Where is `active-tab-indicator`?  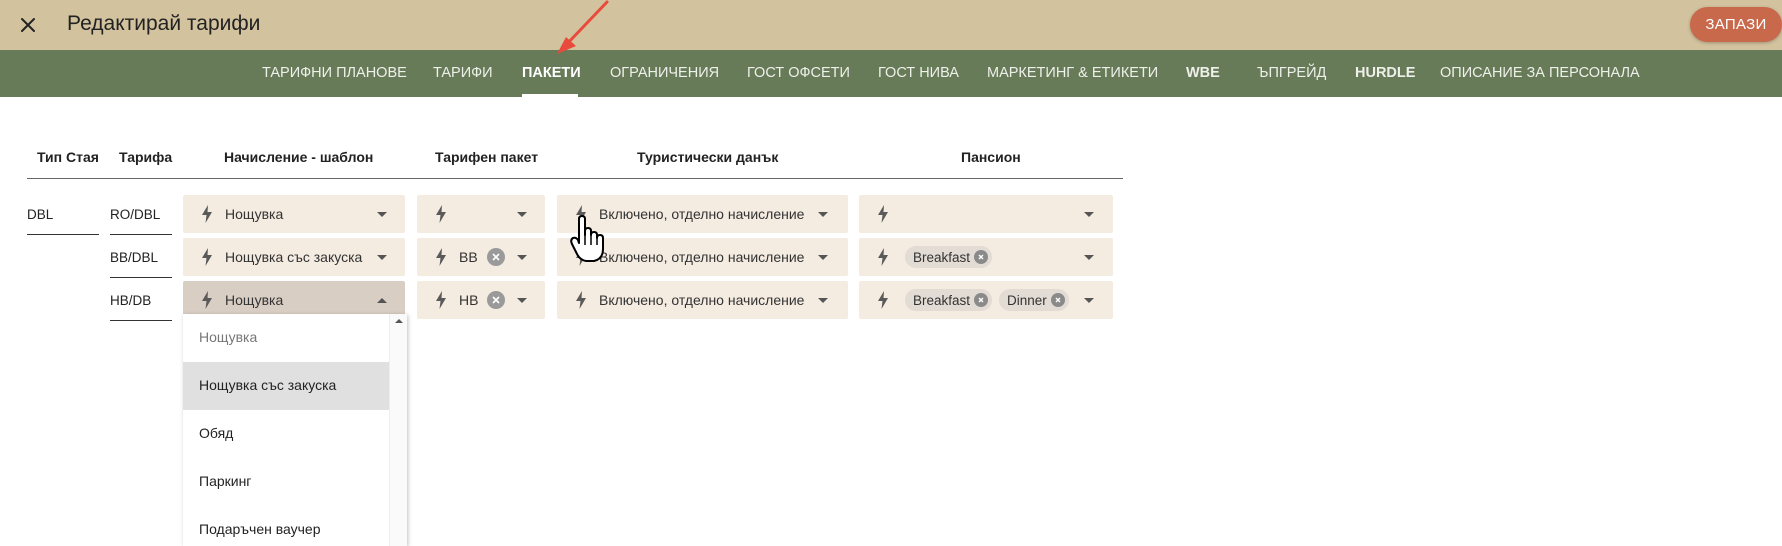 active-tab-indicator is located at coordinates (550, 95).